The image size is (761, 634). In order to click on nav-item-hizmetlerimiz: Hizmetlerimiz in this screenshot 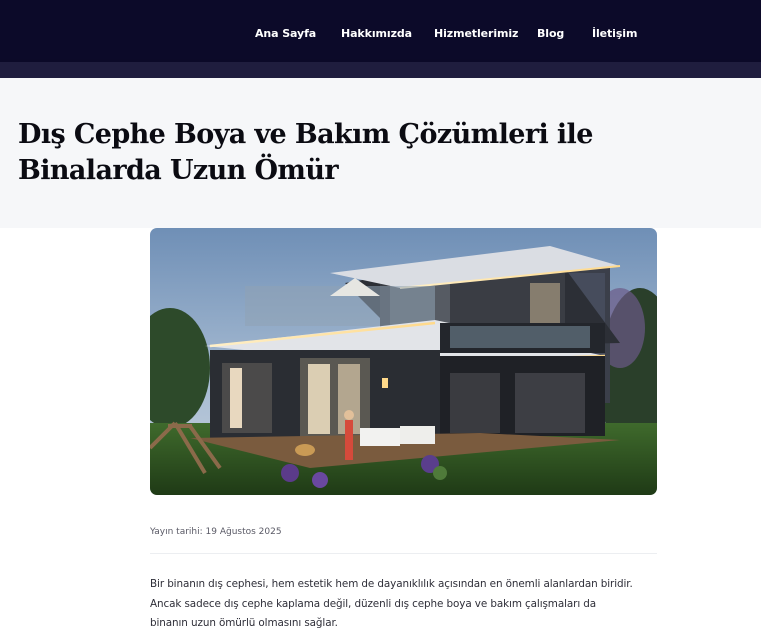, I will do `click(476, 33)`.